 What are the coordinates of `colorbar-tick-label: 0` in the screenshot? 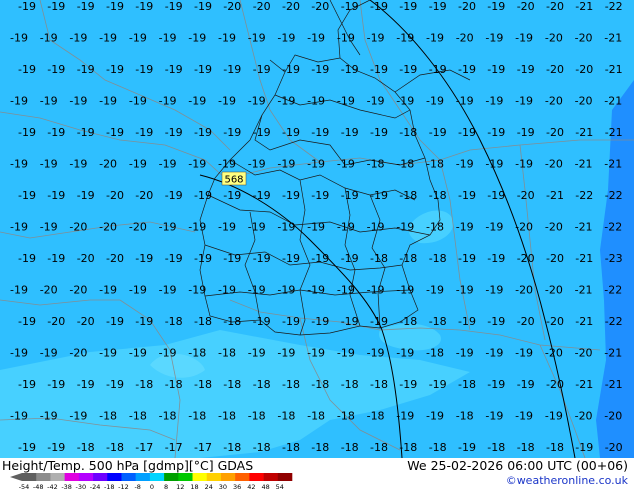 It's located at (152, 486).